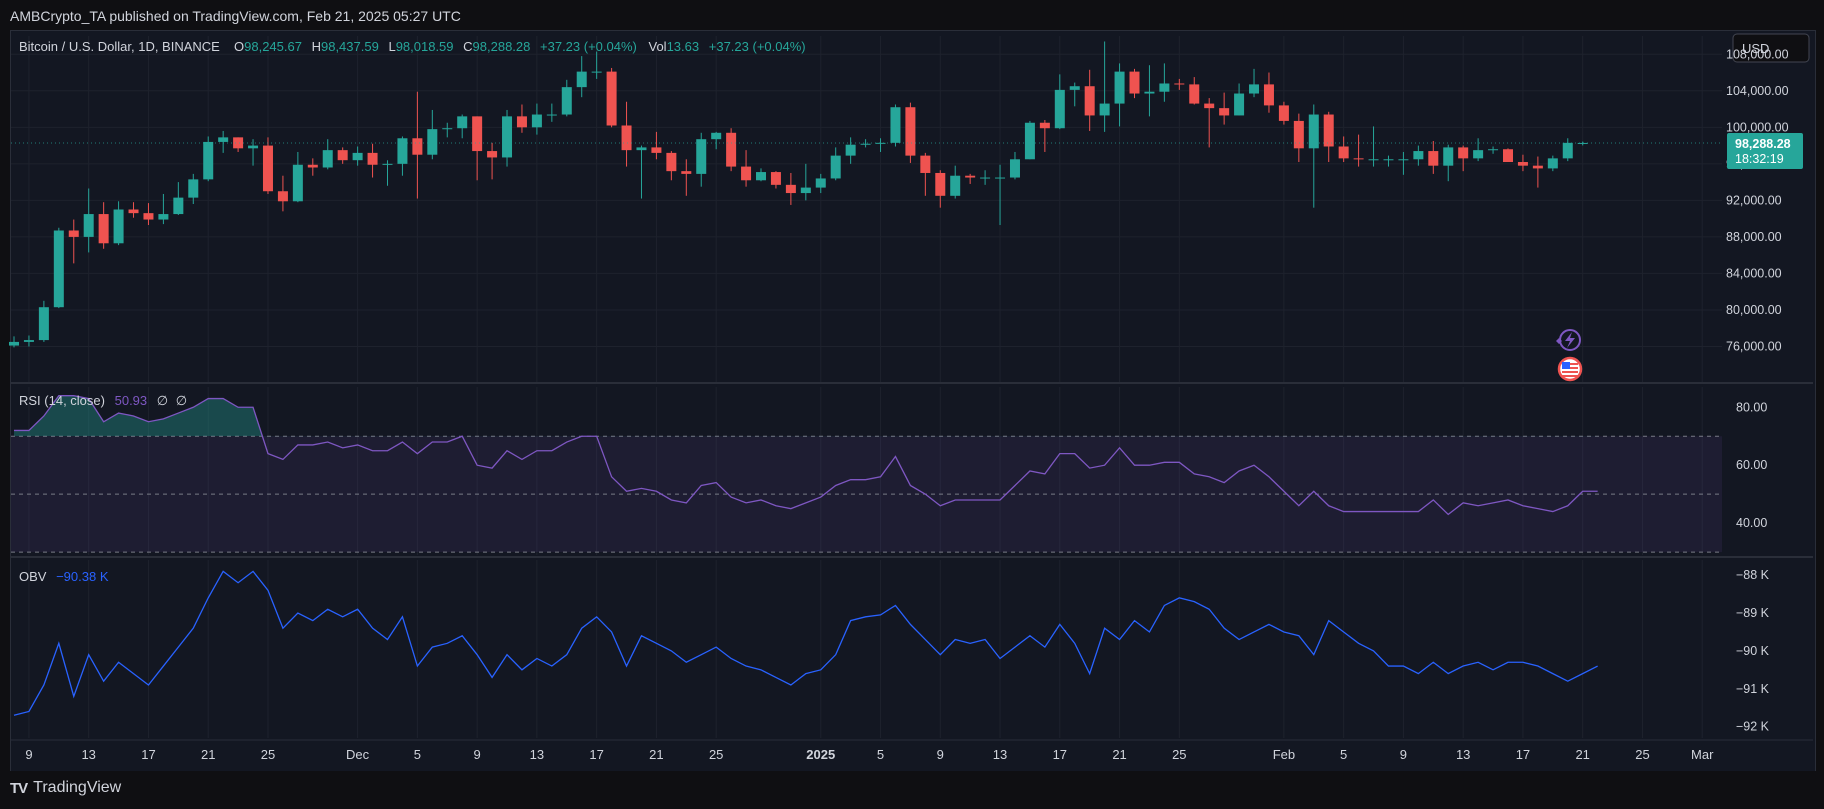 This screenshot has height=809, width=1824. I want to click on flash-icon, so click(1568, 340).